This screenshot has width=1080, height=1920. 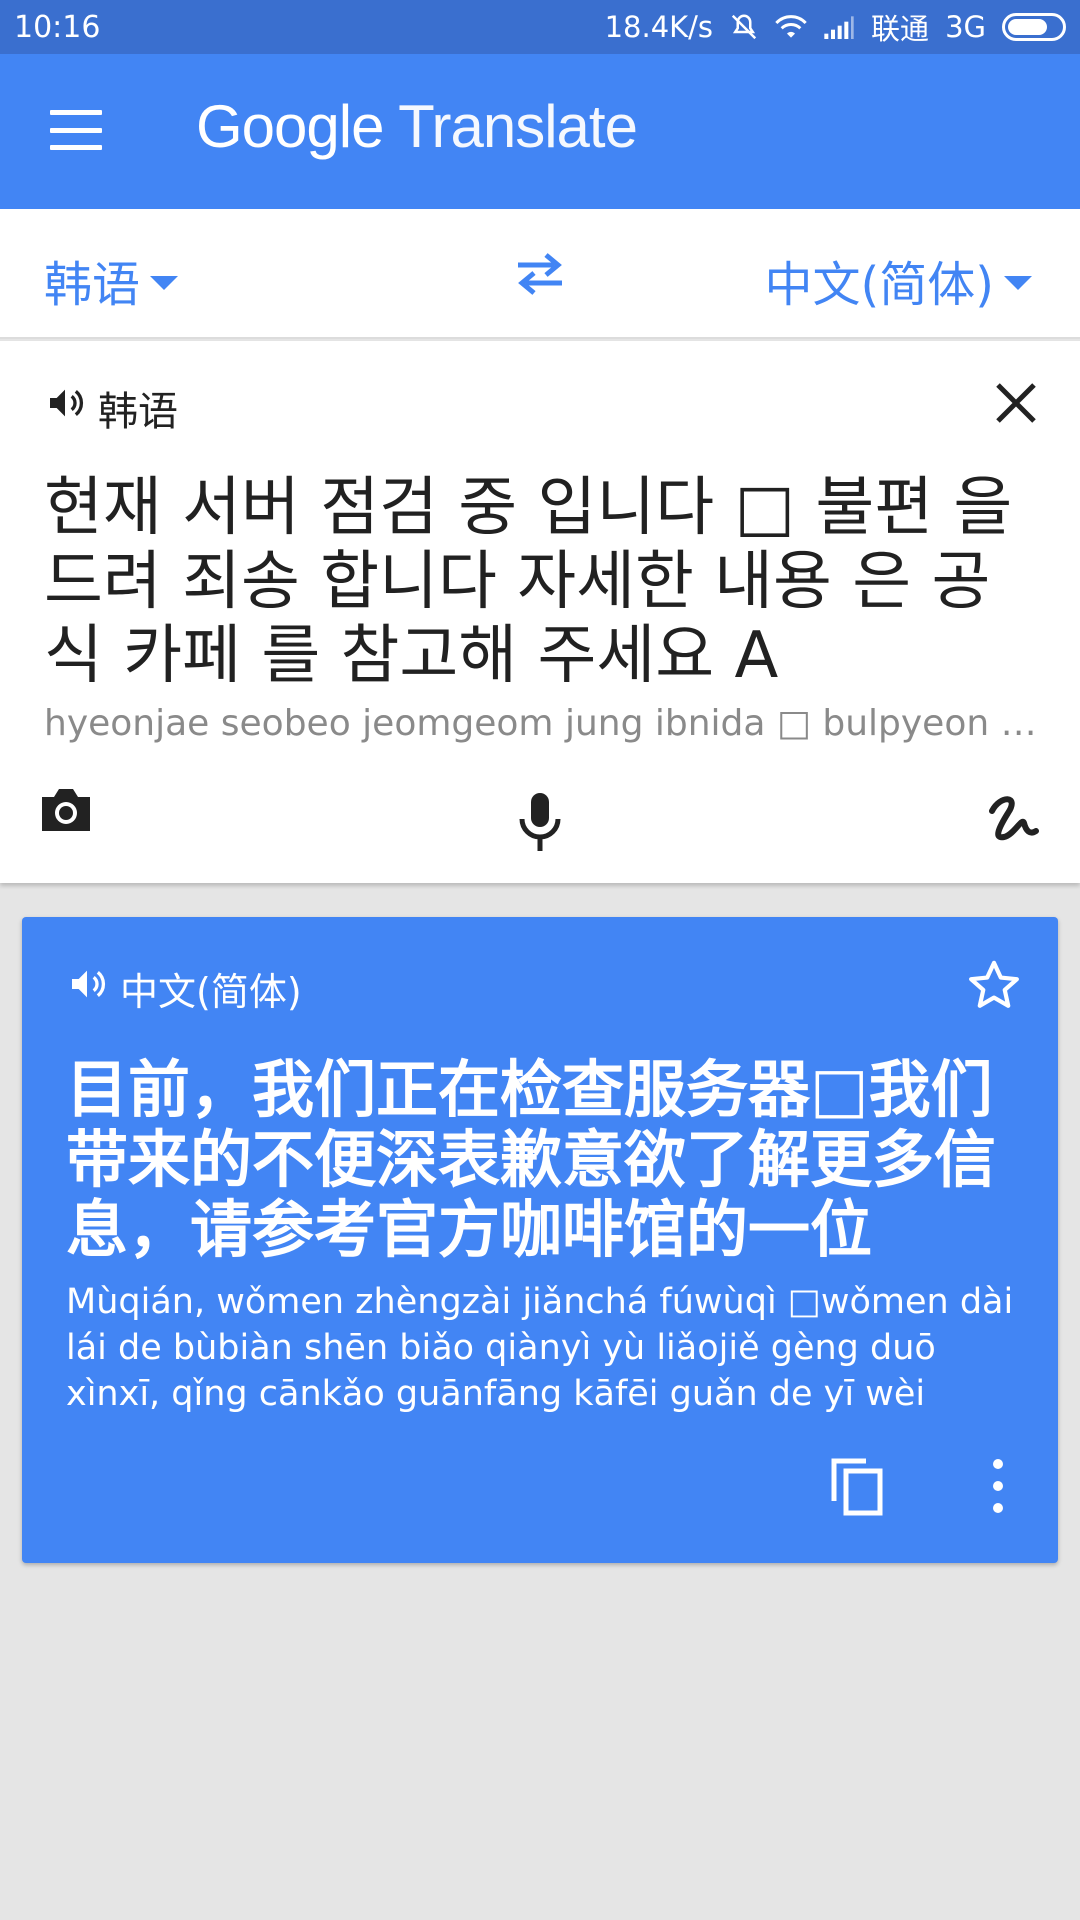 I want to click on star-icon, so click(x=994, y=985).